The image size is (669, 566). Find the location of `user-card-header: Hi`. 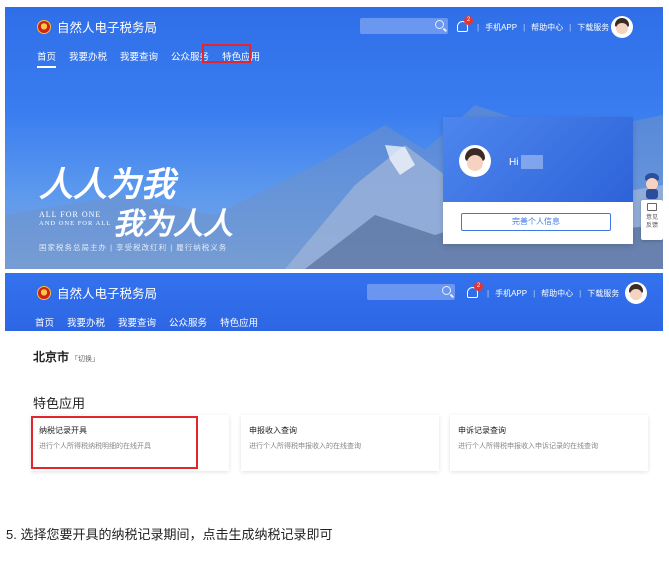

user-card-header: Hi is located at coordinates (538, 159).